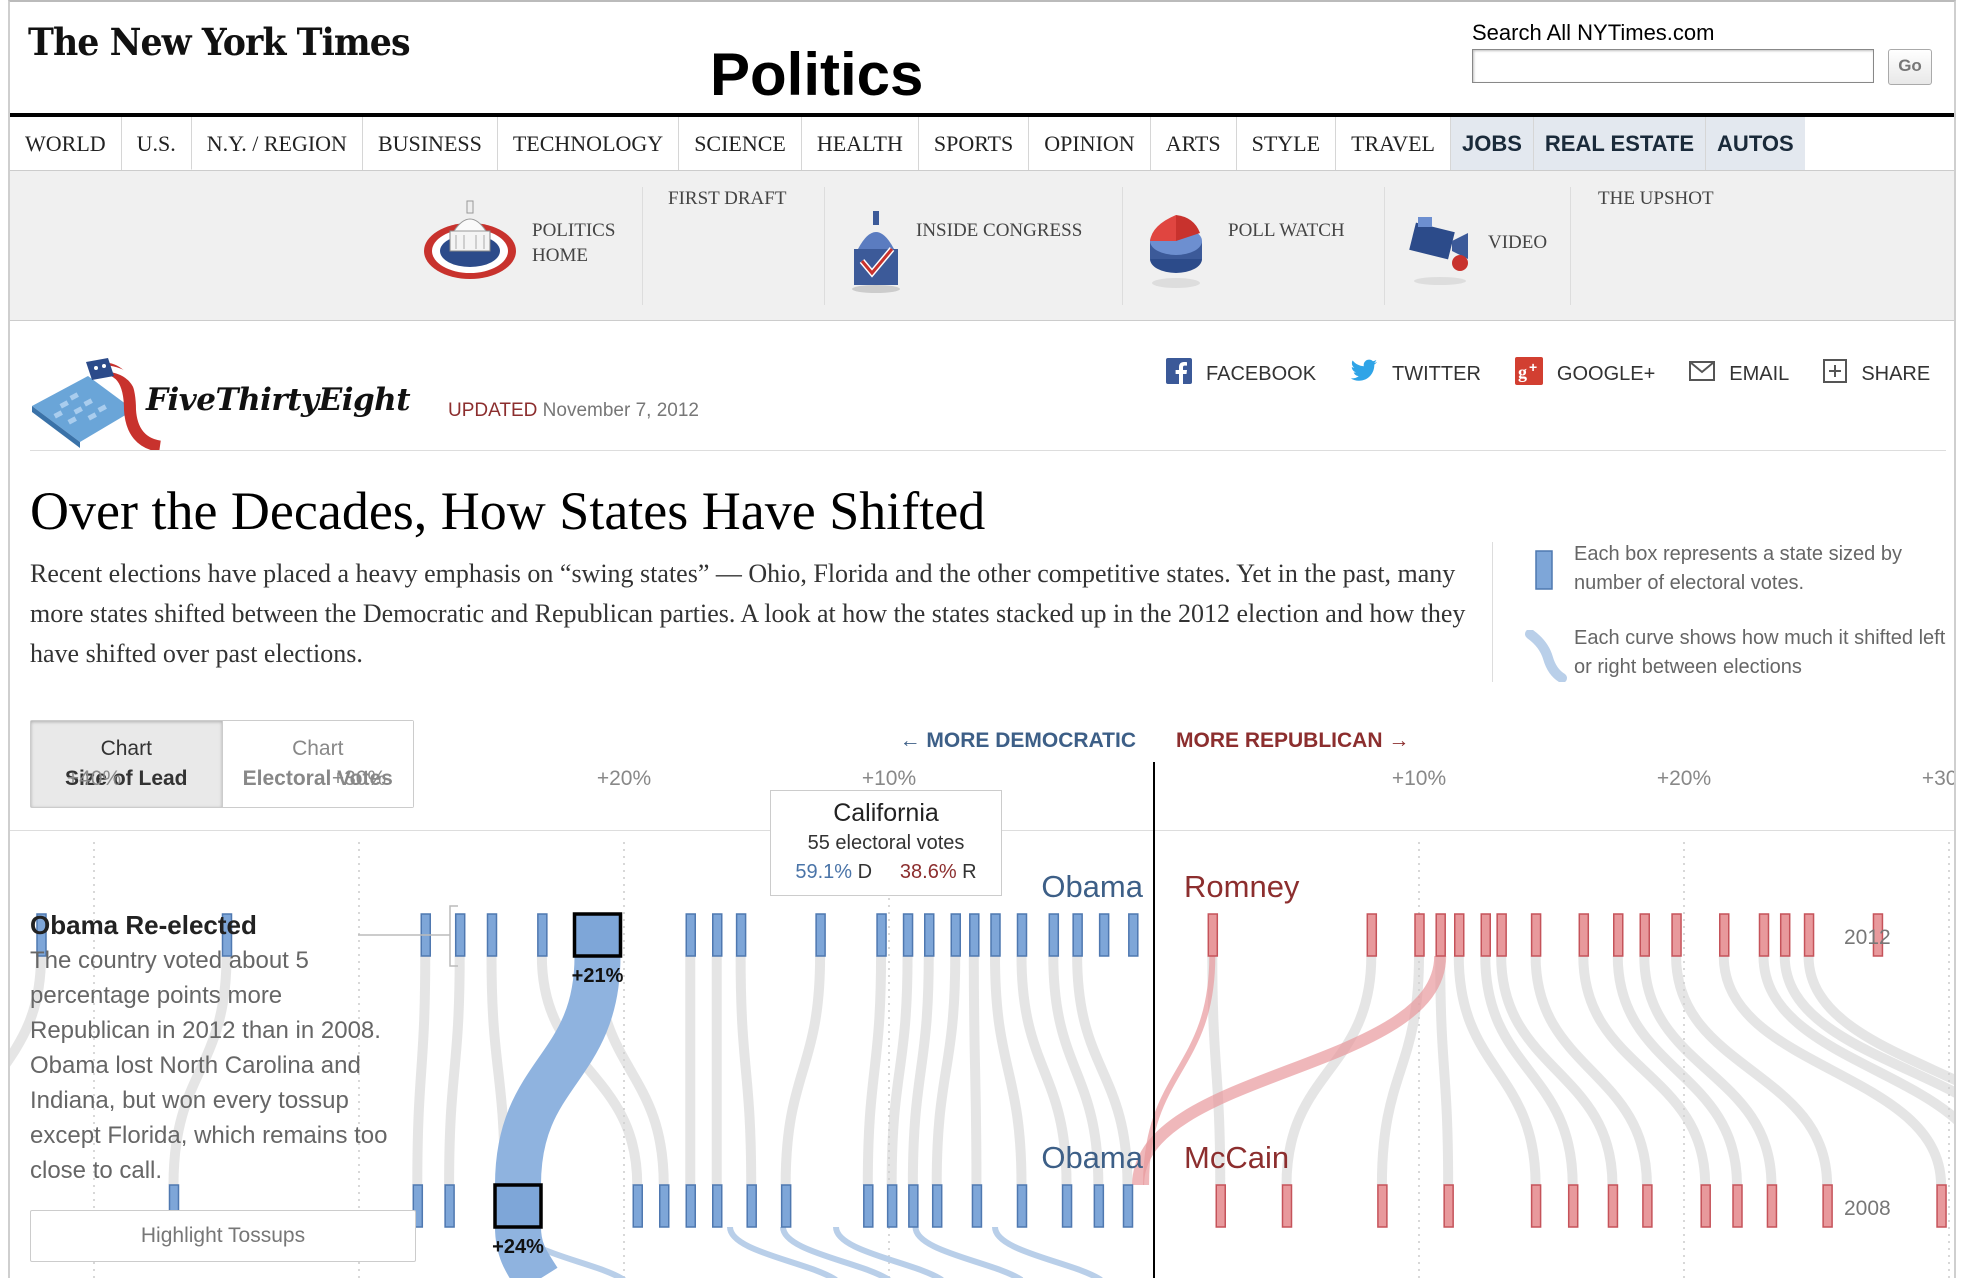 Image resolution: width=1964 pixels, height=1278 pixels. Describe the element at coordinates (969, 872) in the screenshot. I see `tooltip-rep-letter: R` at that location.